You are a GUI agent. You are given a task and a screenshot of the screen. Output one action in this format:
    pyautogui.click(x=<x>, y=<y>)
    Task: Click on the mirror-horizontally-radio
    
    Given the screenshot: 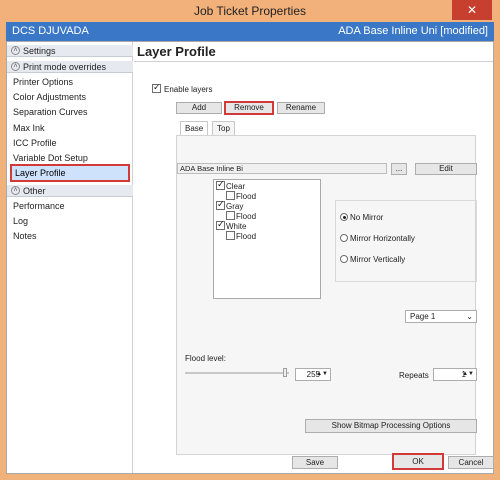 What is the action you would take?
    pyautogui.click(x=344, y=238)
    